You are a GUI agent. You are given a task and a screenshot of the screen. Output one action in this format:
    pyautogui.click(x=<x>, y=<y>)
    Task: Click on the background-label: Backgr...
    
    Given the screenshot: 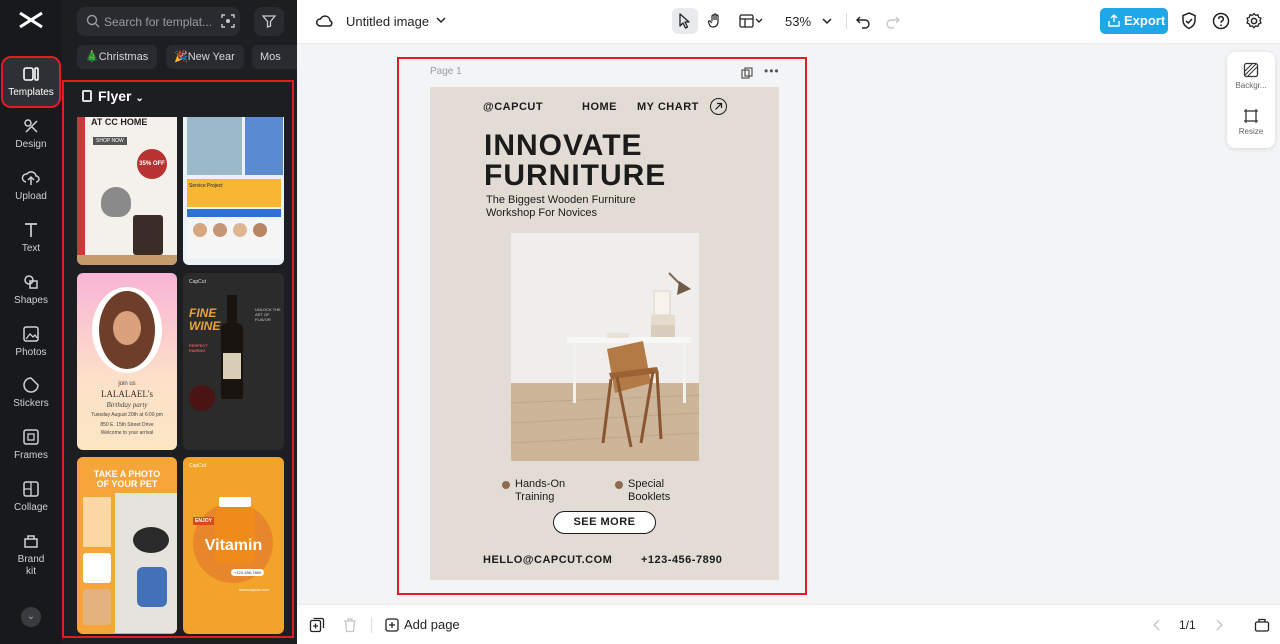 What is the action you would take?
    pyautogui.click(x=1251, y=85)
    